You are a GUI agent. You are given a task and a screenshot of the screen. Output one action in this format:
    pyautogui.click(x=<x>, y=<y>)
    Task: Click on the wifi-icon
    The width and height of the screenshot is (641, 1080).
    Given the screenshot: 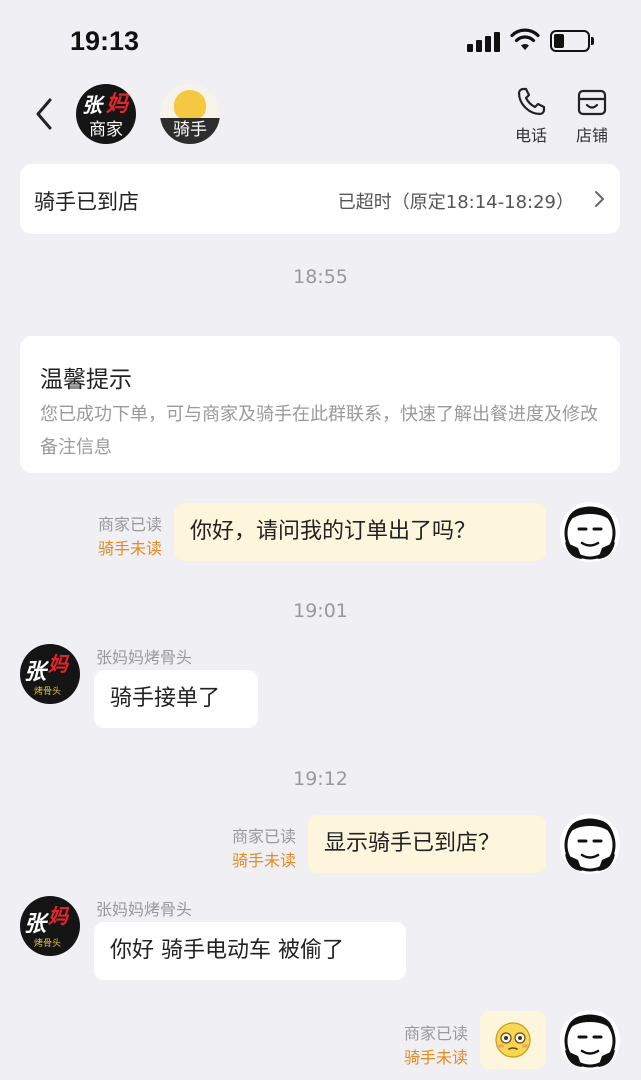 What is the action you would take?
    pyautogui.click(x=525, y=39)
    